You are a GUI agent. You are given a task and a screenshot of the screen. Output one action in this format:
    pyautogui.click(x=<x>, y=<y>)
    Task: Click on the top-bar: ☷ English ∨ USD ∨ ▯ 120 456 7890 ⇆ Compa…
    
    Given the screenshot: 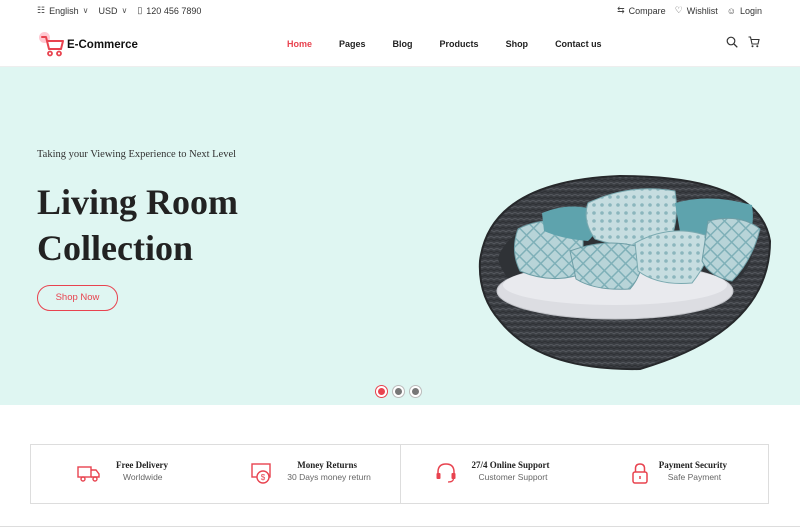 What is the action you would take?
    pyautogui.click(x=400, y=11)
    